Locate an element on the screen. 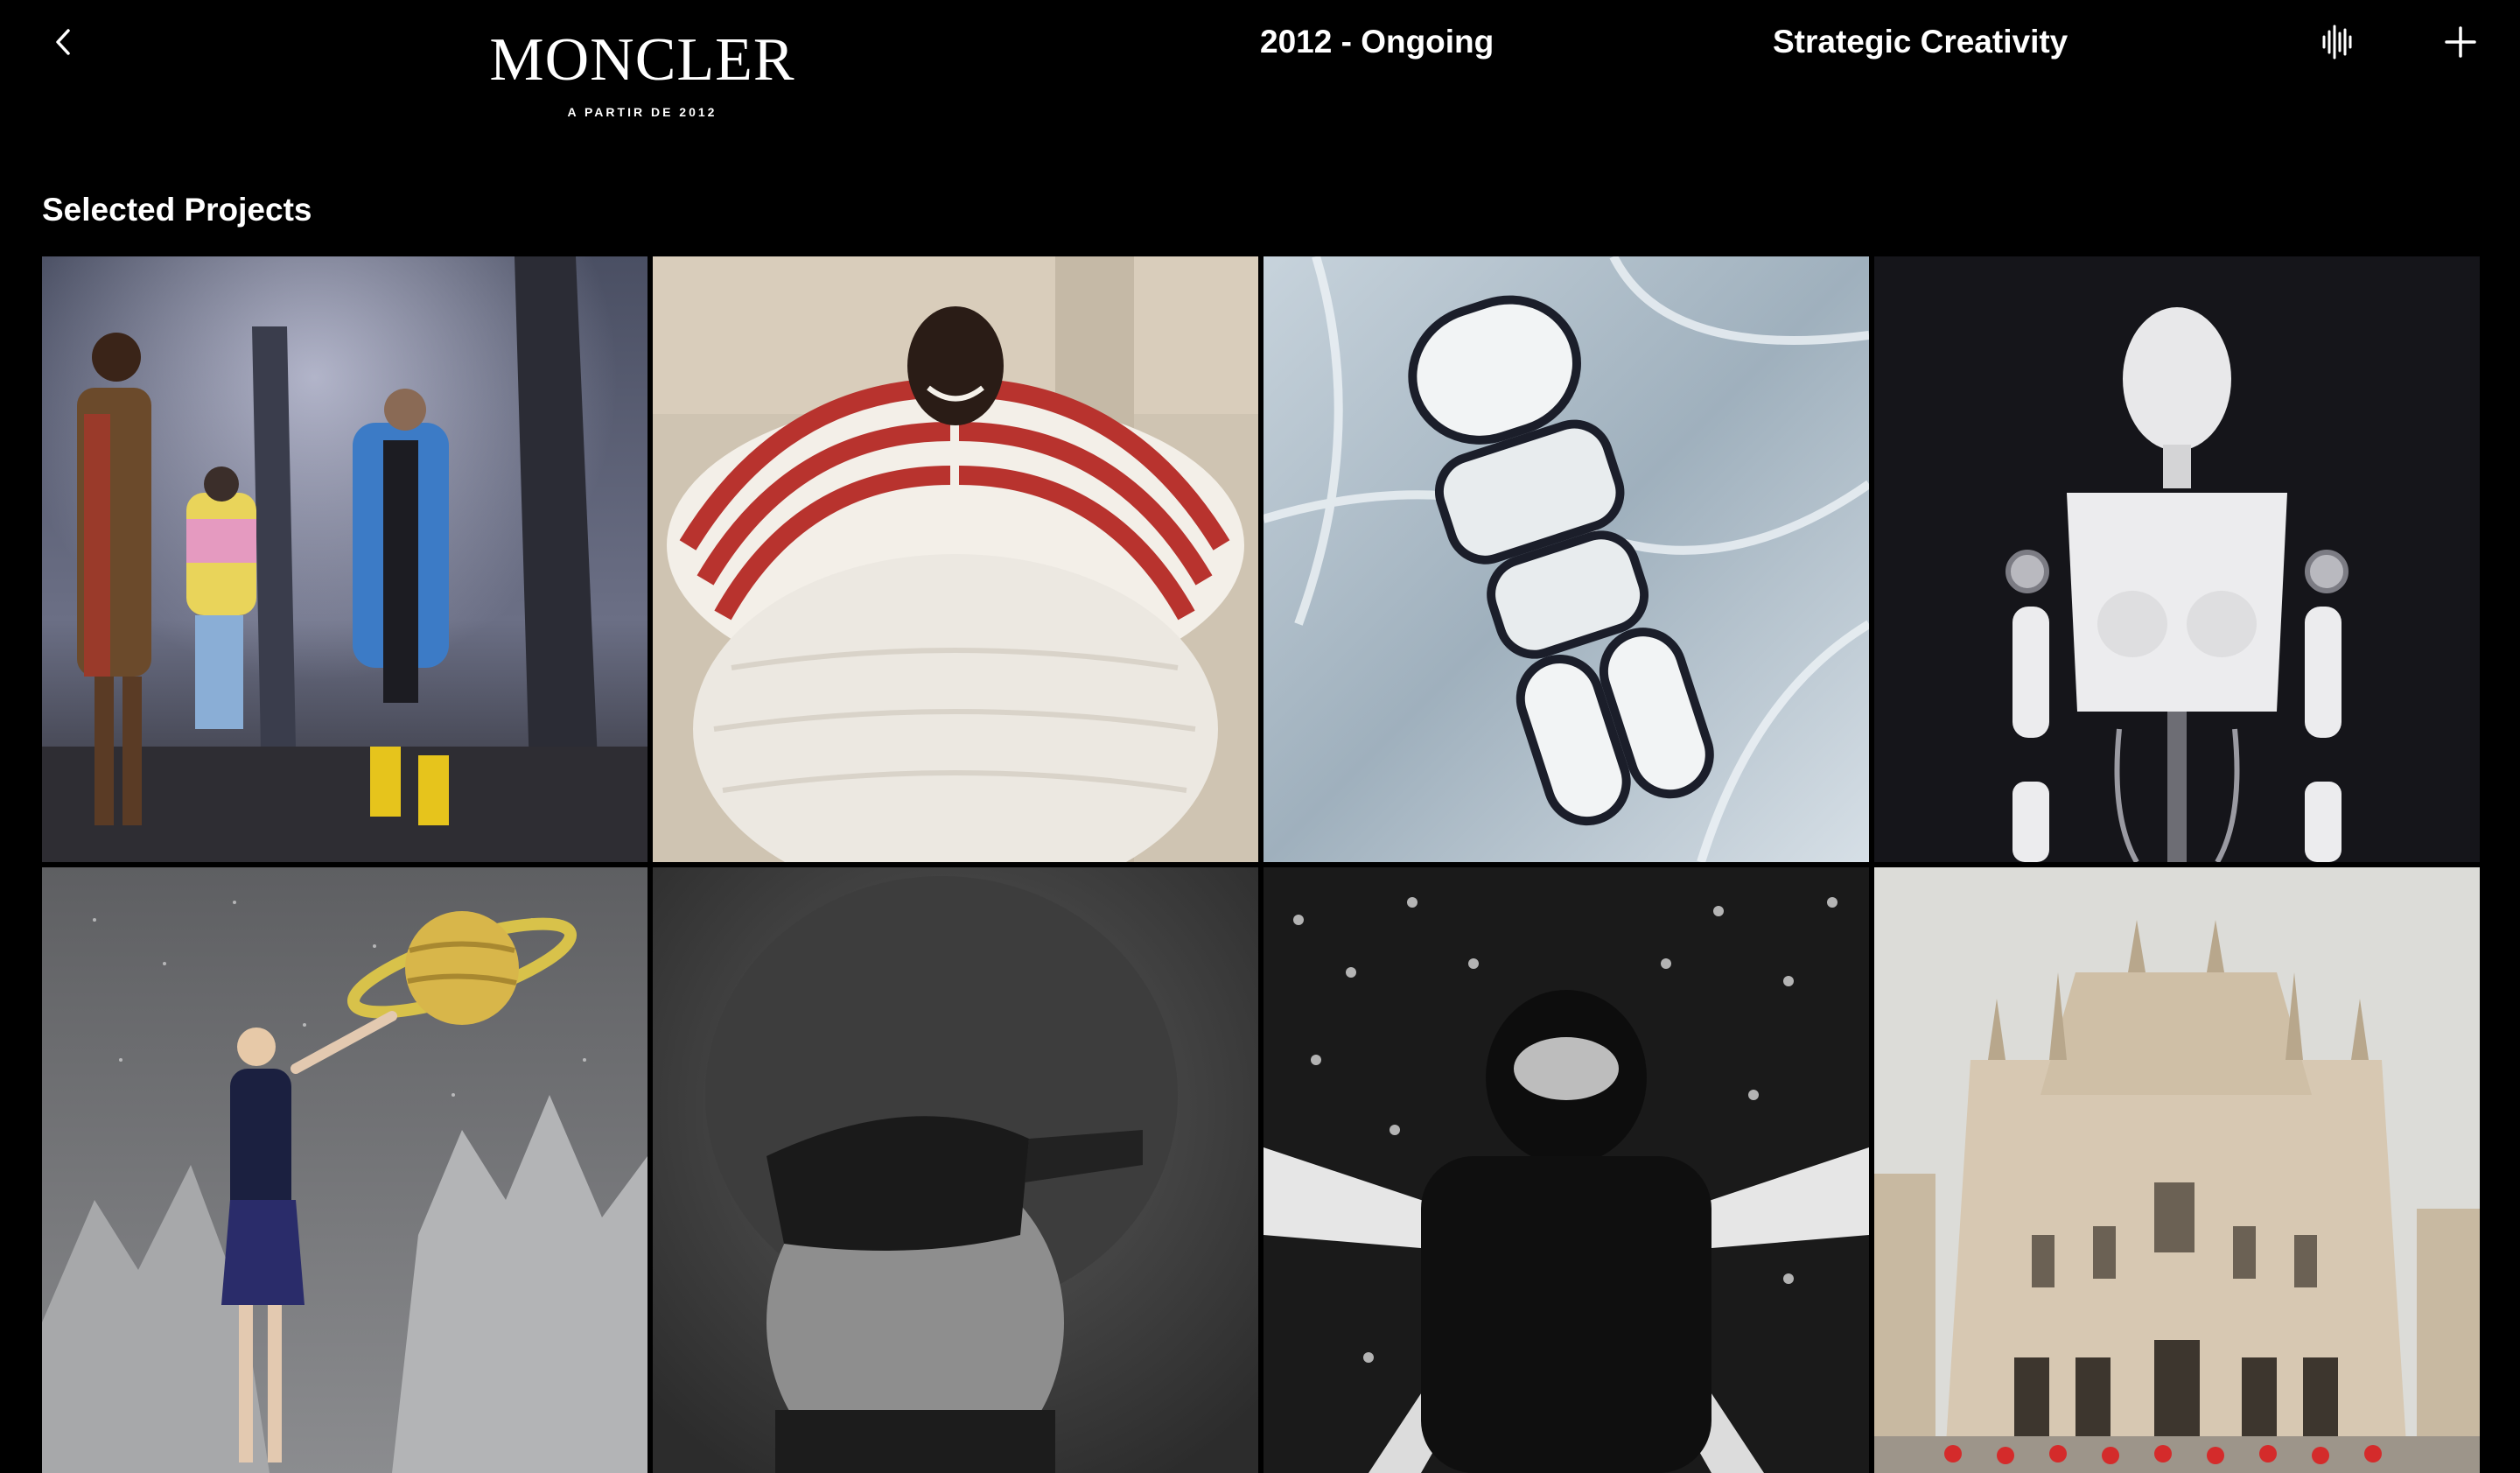 Image resolution: width=2520 pixels, height=1473 pixels. milan-cathedral-image is located at coordinates (2177, 1170).